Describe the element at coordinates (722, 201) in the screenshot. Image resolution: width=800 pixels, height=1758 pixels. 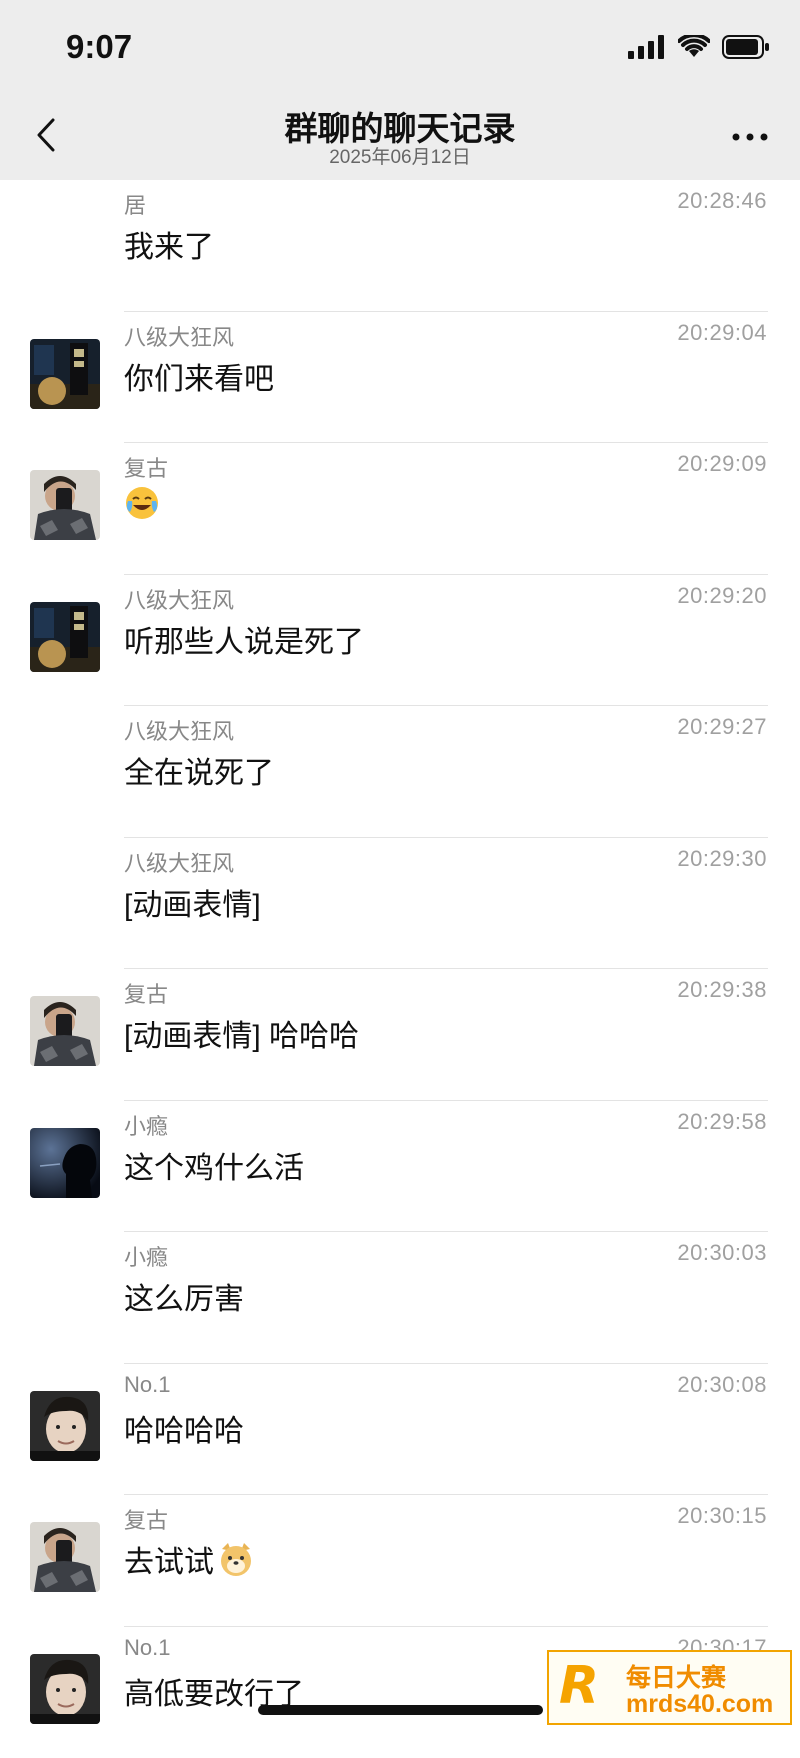
I see `message-time: 20:28:46` at that location.